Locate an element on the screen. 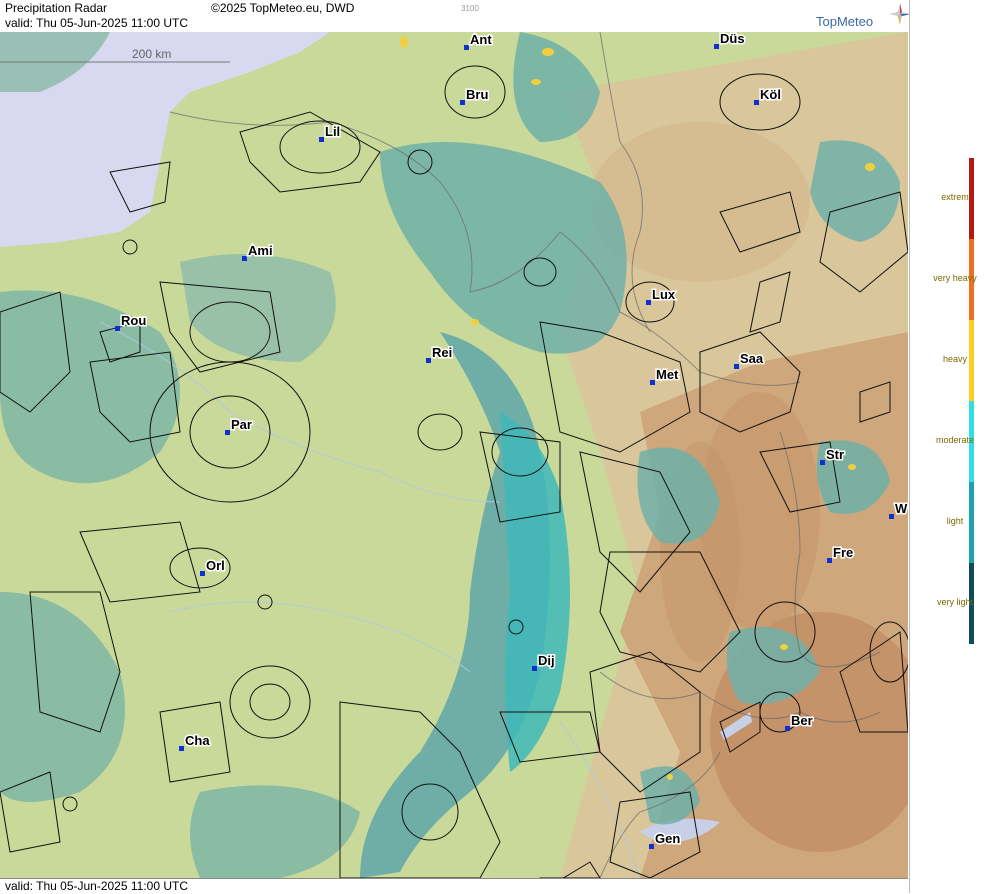 This screenshot has height=894, width=1000. city-label: Rei is located at coordinates (442, 352).